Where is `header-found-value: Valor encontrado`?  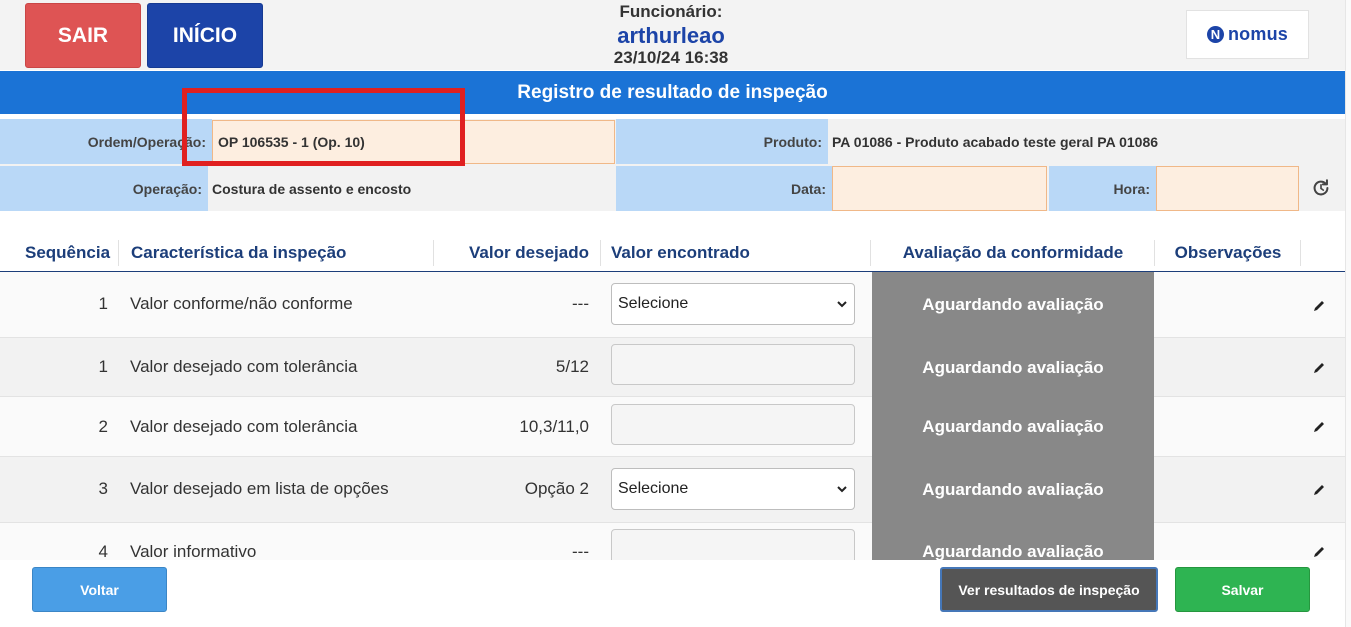
header-found-value: Valor encontrado is located at coordinates (680, 252).